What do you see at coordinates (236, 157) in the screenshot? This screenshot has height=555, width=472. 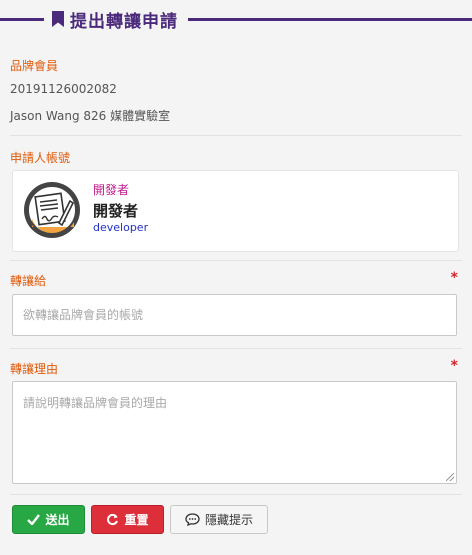 I see `applicant-section: 申請人帳號` at bounding box center [236, 157].